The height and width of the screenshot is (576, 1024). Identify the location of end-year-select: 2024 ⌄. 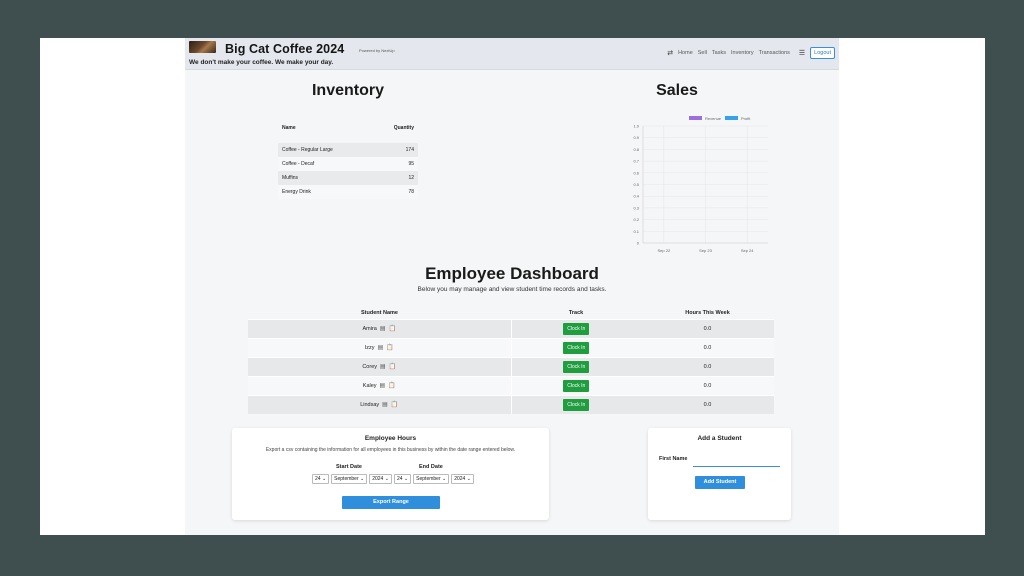
(462, 479).